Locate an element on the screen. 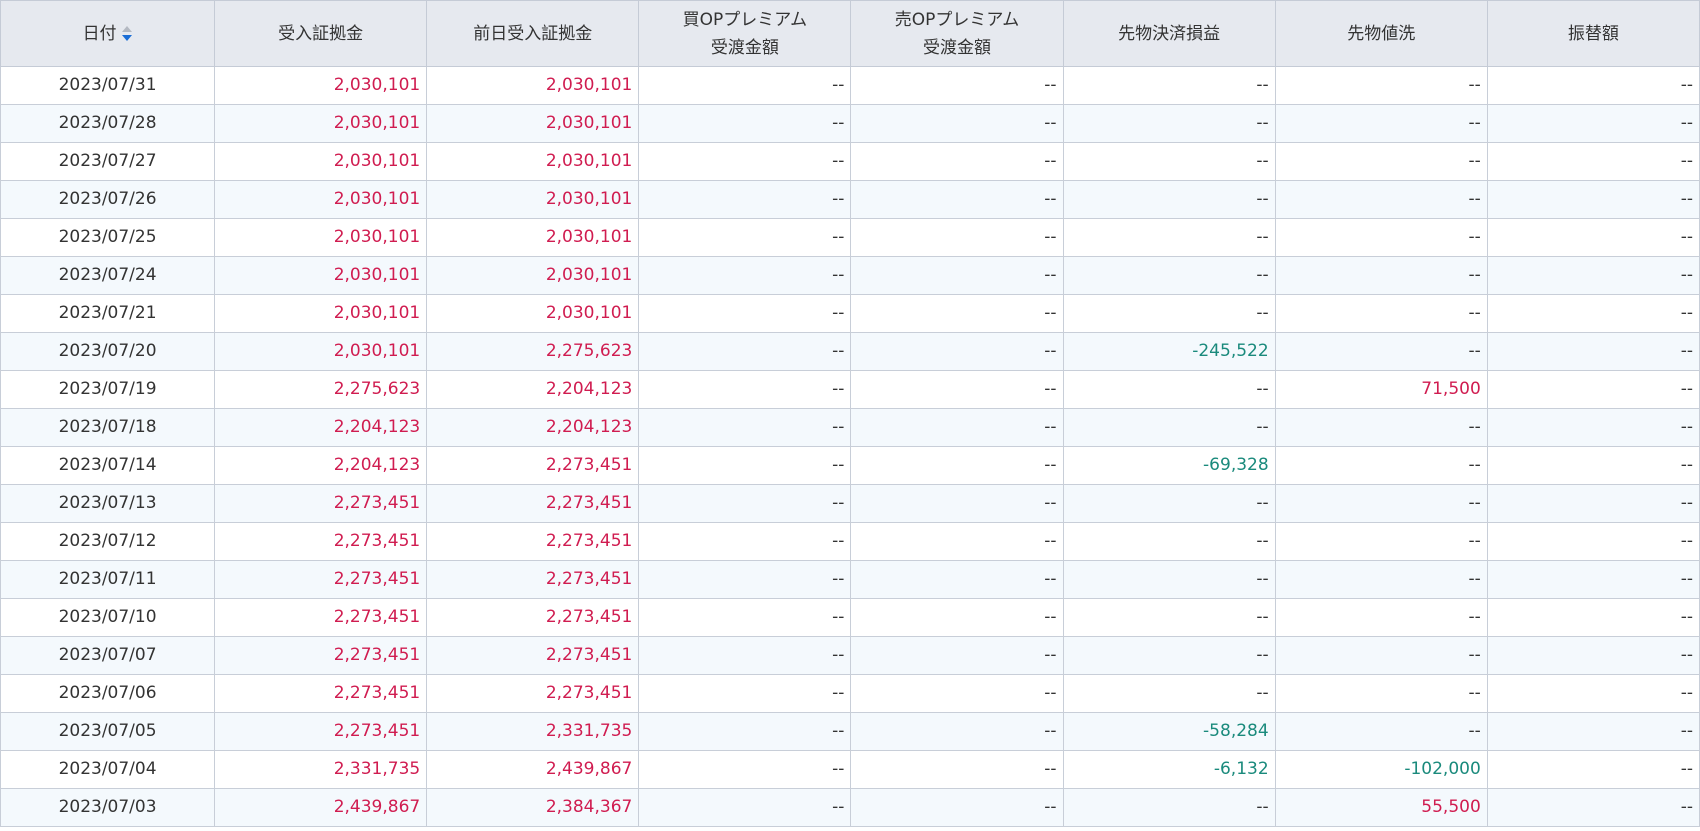  cell-previous-margin-deposit: 2,331,735 is located at coordinates (533, 731).